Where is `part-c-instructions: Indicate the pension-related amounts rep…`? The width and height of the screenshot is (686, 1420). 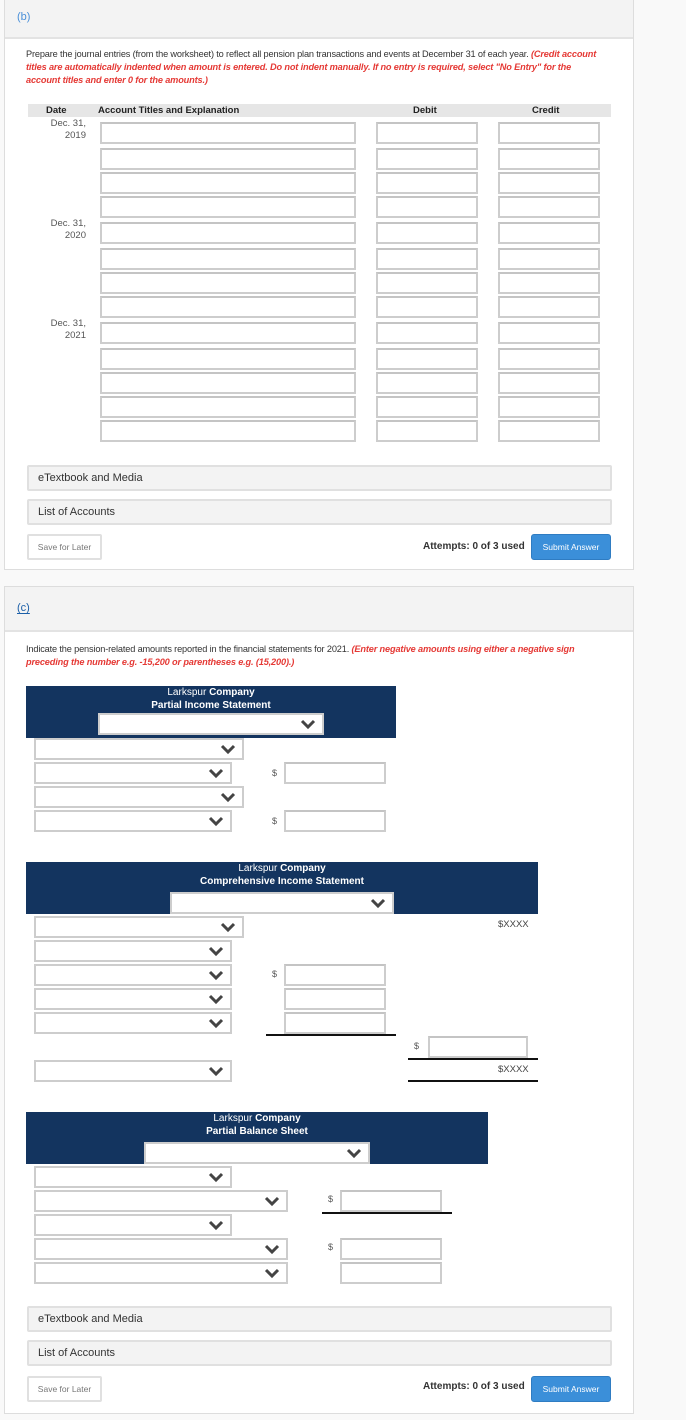
part-c-instructions: Indicate the pension-related amounts rep… is located at coordinates (316, 656).